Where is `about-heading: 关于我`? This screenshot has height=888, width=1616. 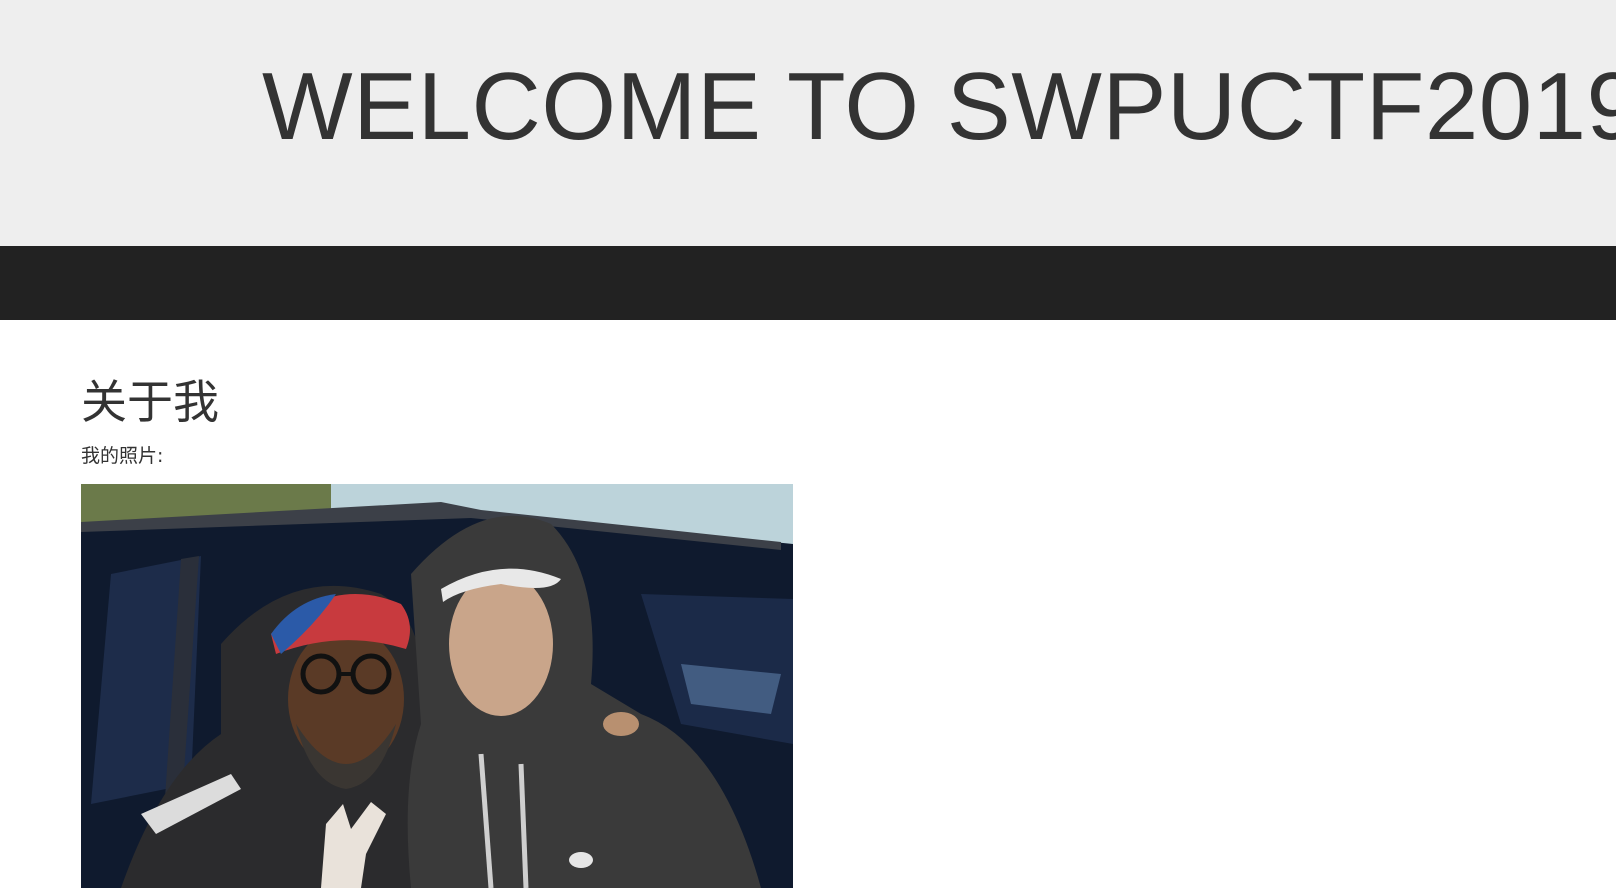
about-heading: 关于我 is located at coordinates (150, 402).